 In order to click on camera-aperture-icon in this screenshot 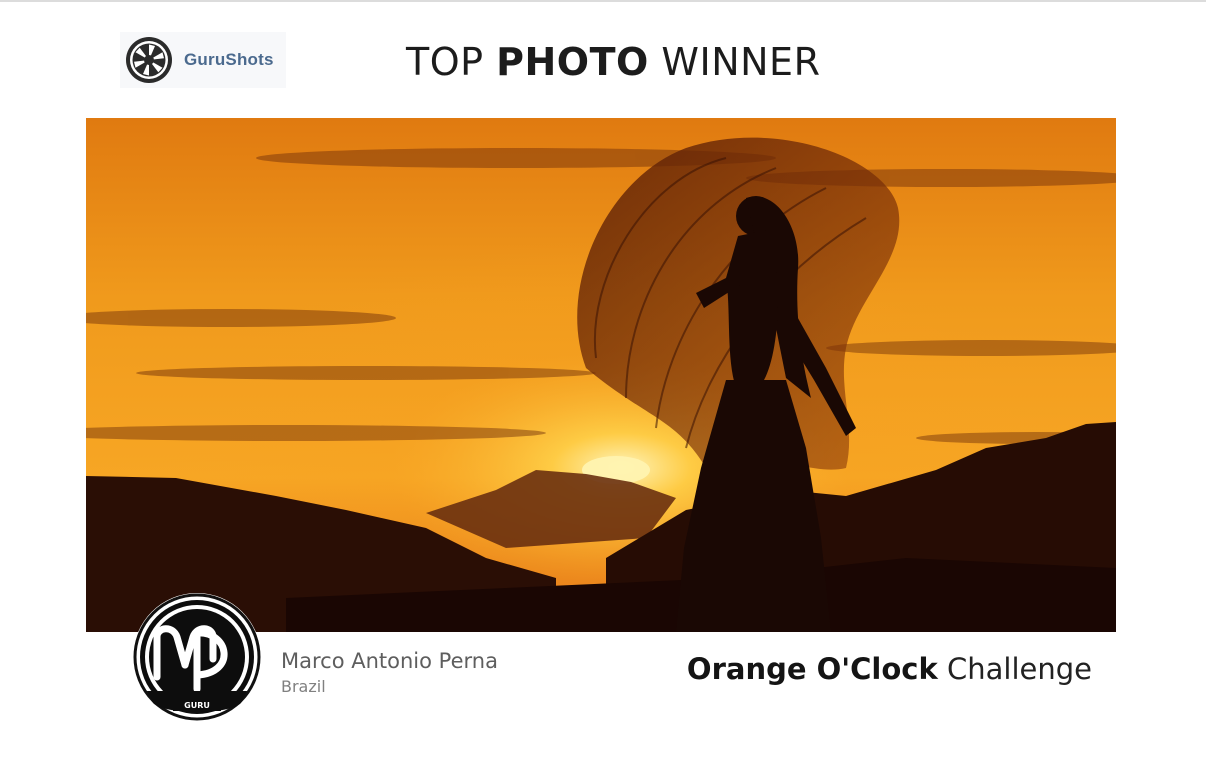, I will do `click(149, 60)`.